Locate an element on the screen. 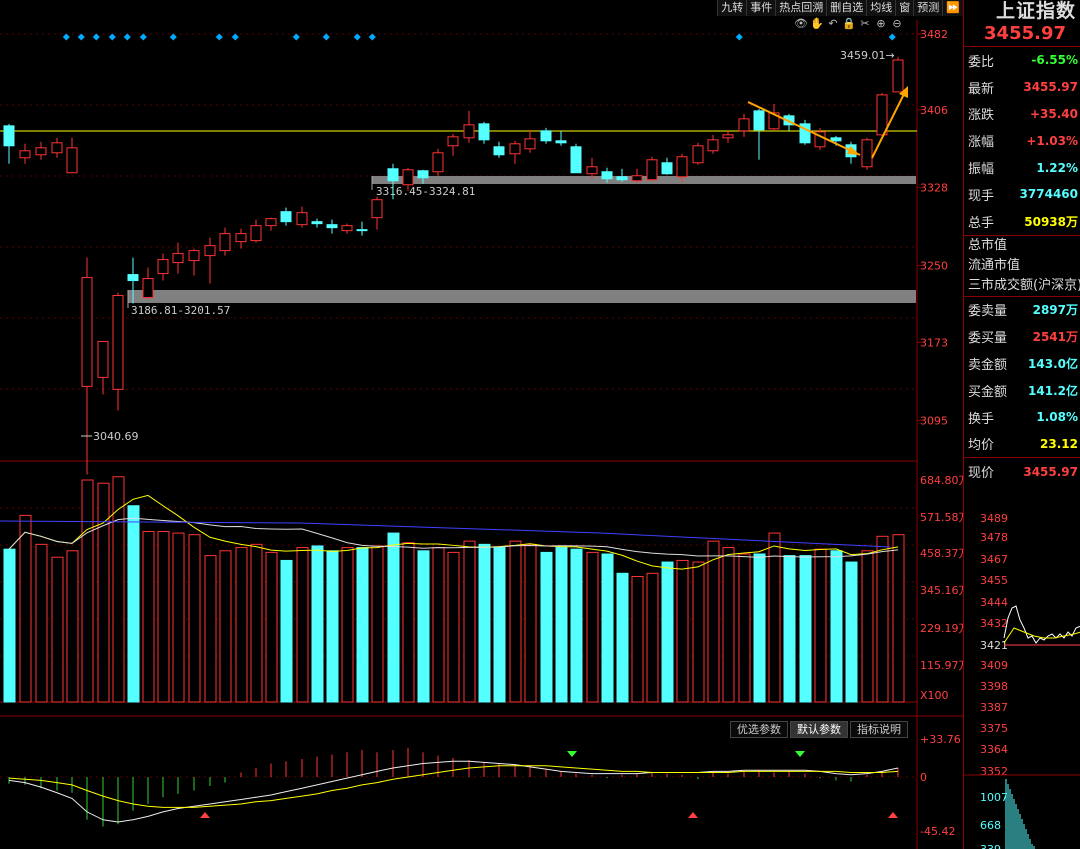 This screenshot has width=1080, height=849. volume-axis-label: 115.97万 is located at coordinates (941, 665).